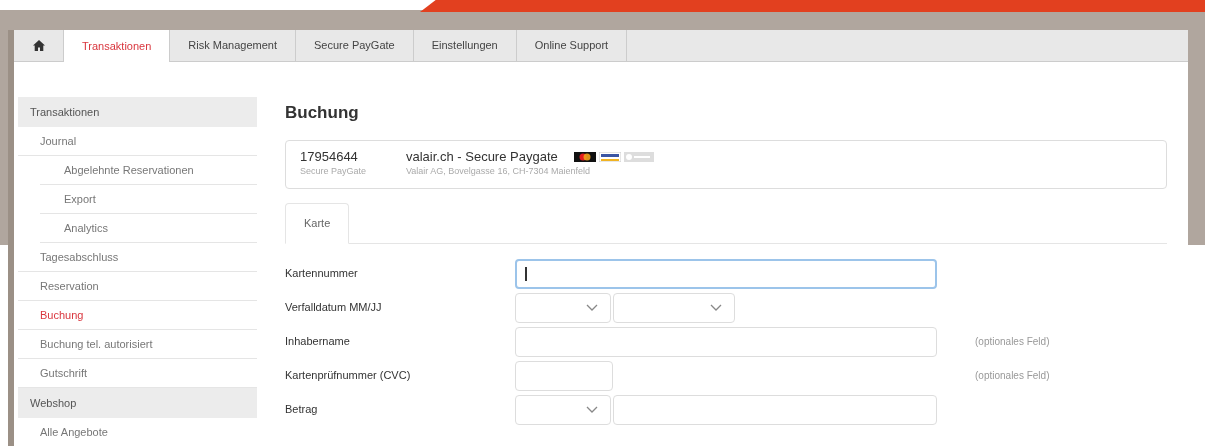  I want to click on page-title: Buchung, so click(322, 113).